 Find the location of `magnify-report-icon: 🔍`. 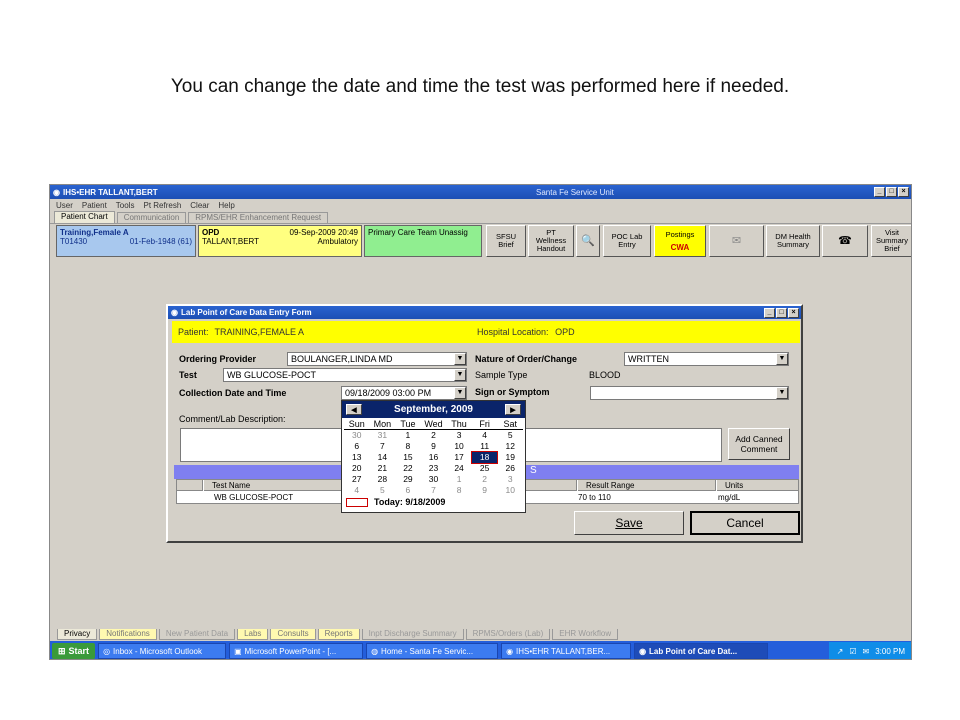

magnify-report-icon: 🔍 is located at coordinates (588, 241).